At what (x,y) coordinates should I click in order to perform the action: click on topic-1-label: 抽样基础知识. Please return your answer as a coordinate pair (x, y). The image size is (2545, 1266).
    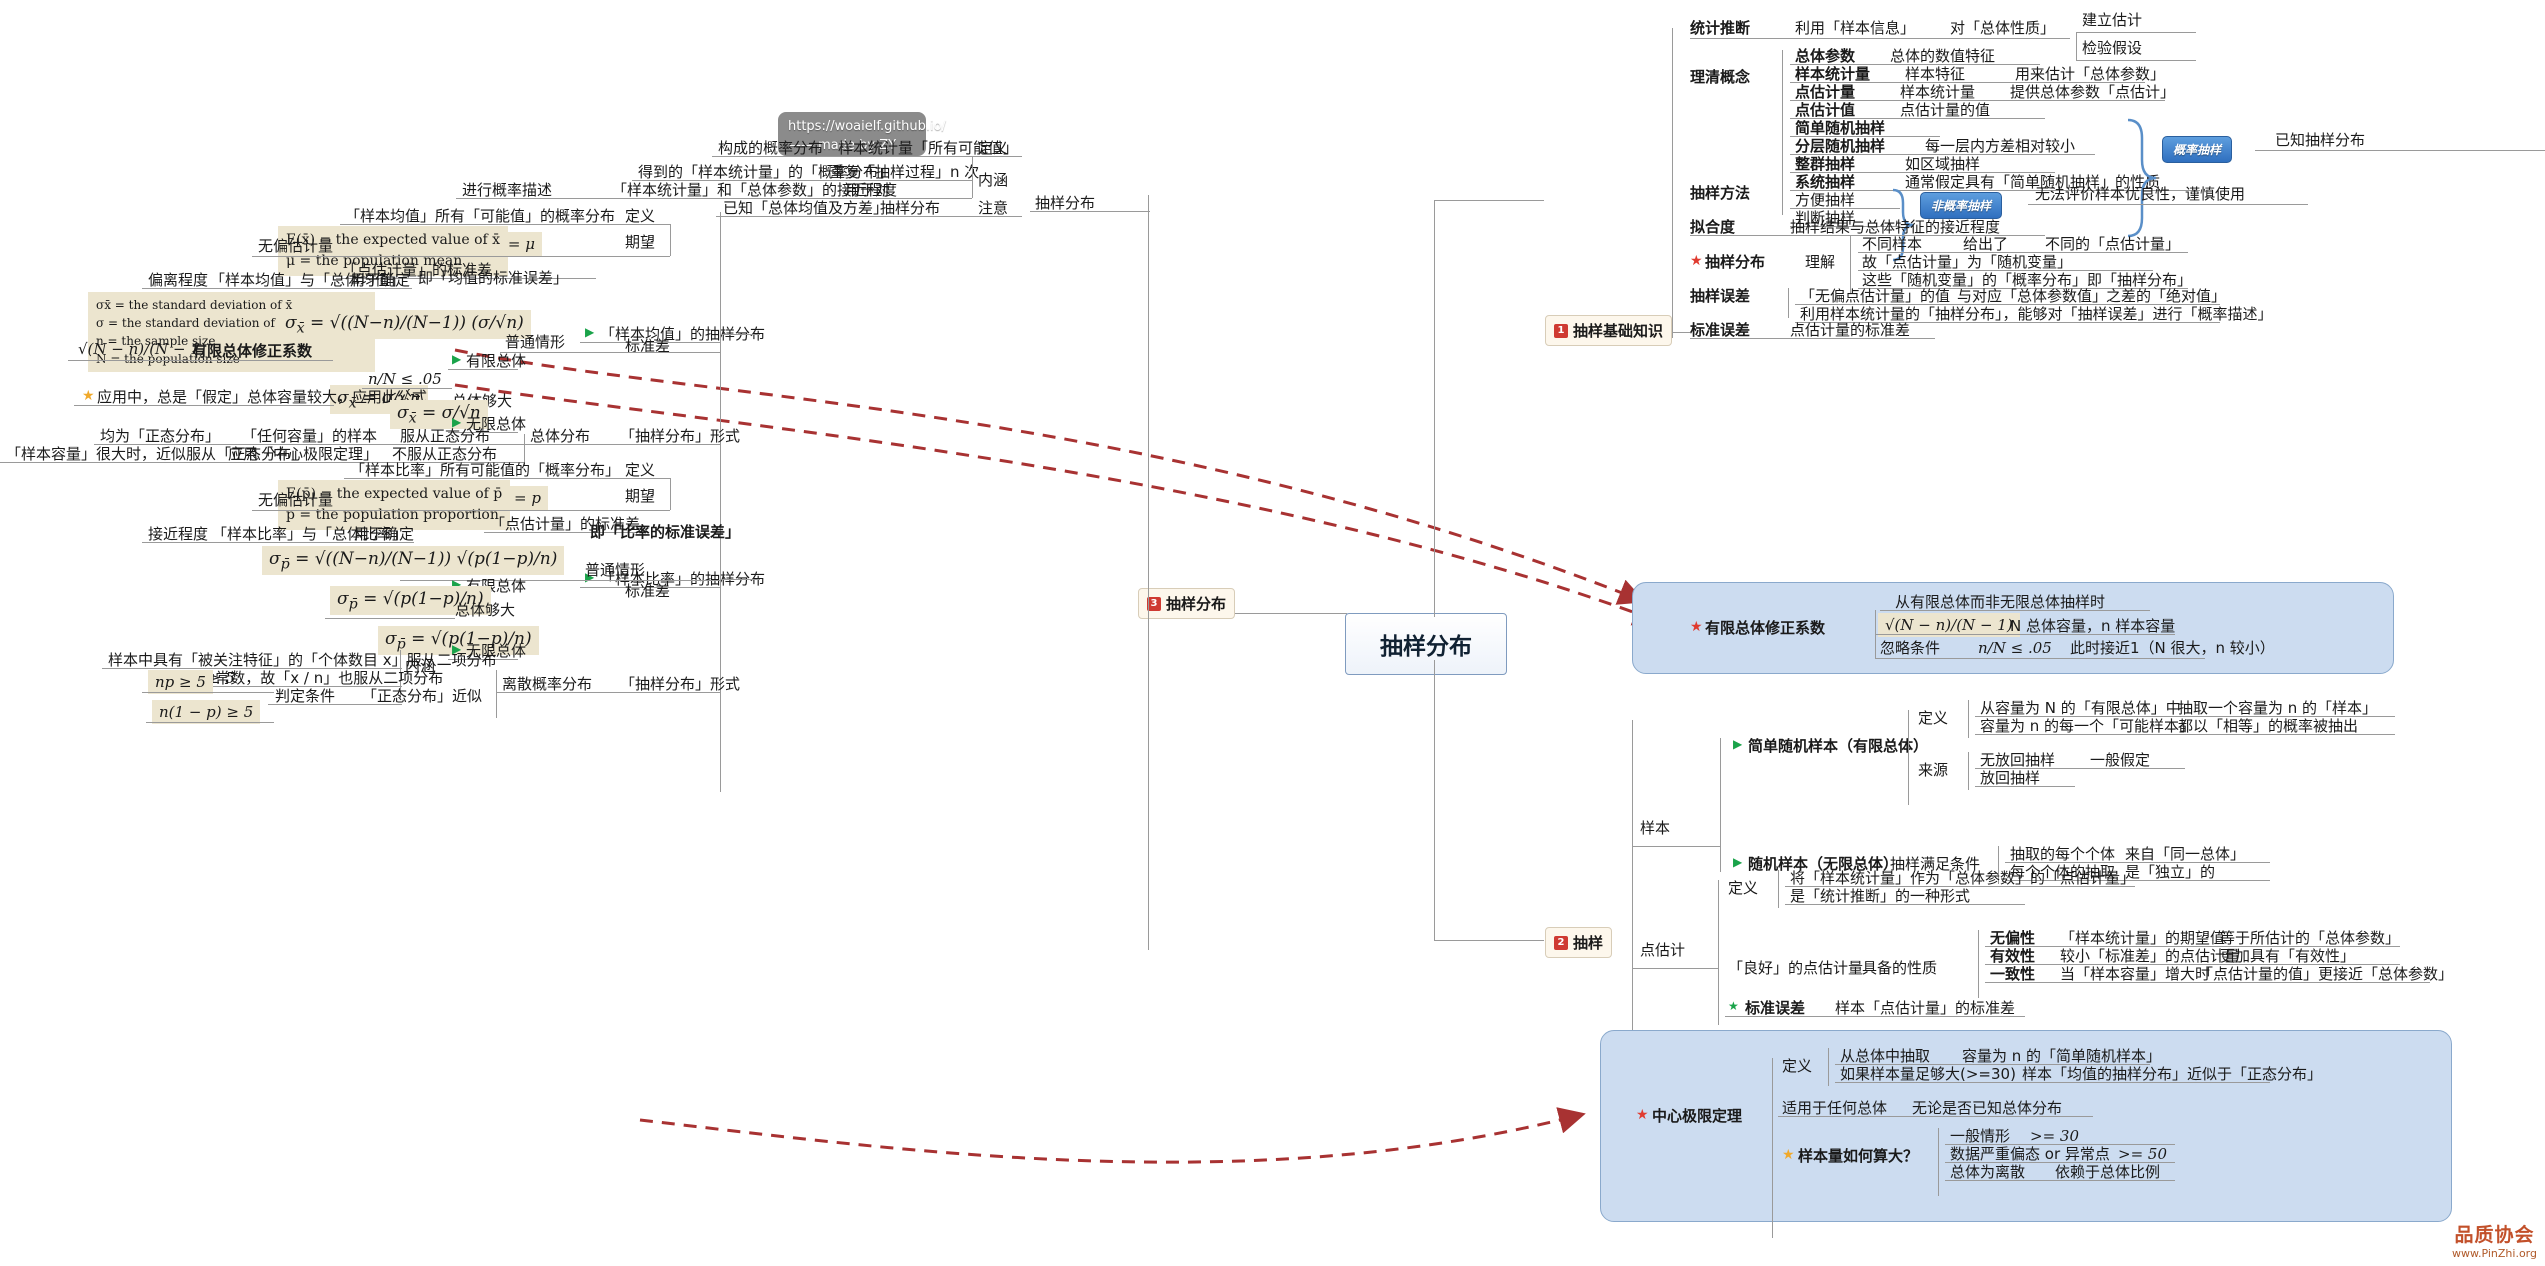
    Looking at the image, I should click on (1618, 331).